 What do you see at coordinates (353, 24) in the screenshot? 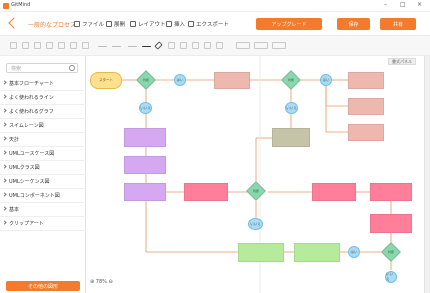
I see `save-button: 保存` at bounding box center [353, 24].